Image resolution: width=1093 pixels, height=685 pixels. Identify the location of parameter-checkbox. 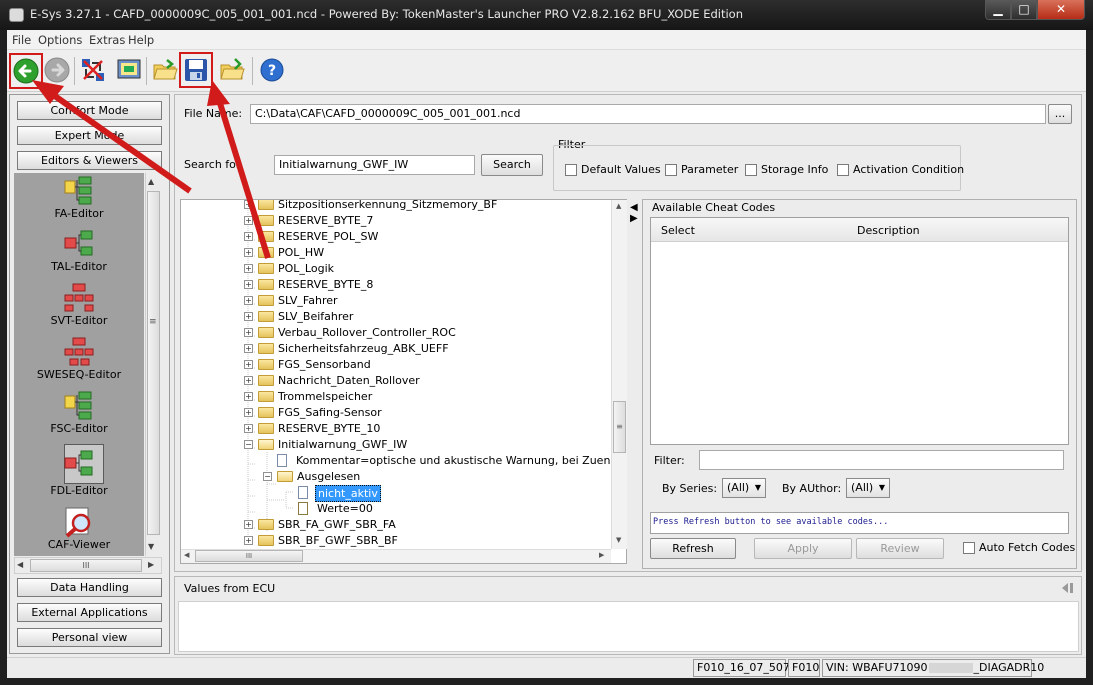
(671, 170).